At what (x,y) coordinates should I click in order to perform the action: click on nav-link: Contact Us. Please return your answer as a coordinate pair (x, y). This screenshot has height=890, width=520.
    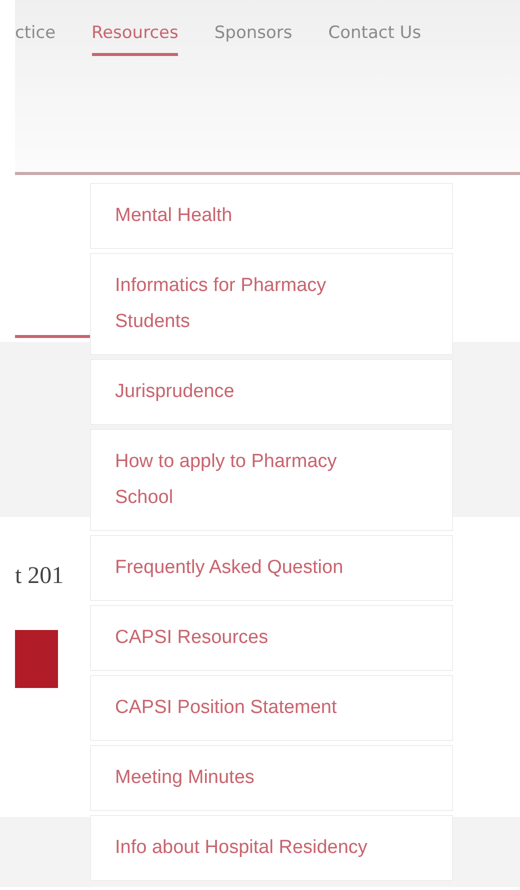
    Looking at the image, I should click on (375, 40).